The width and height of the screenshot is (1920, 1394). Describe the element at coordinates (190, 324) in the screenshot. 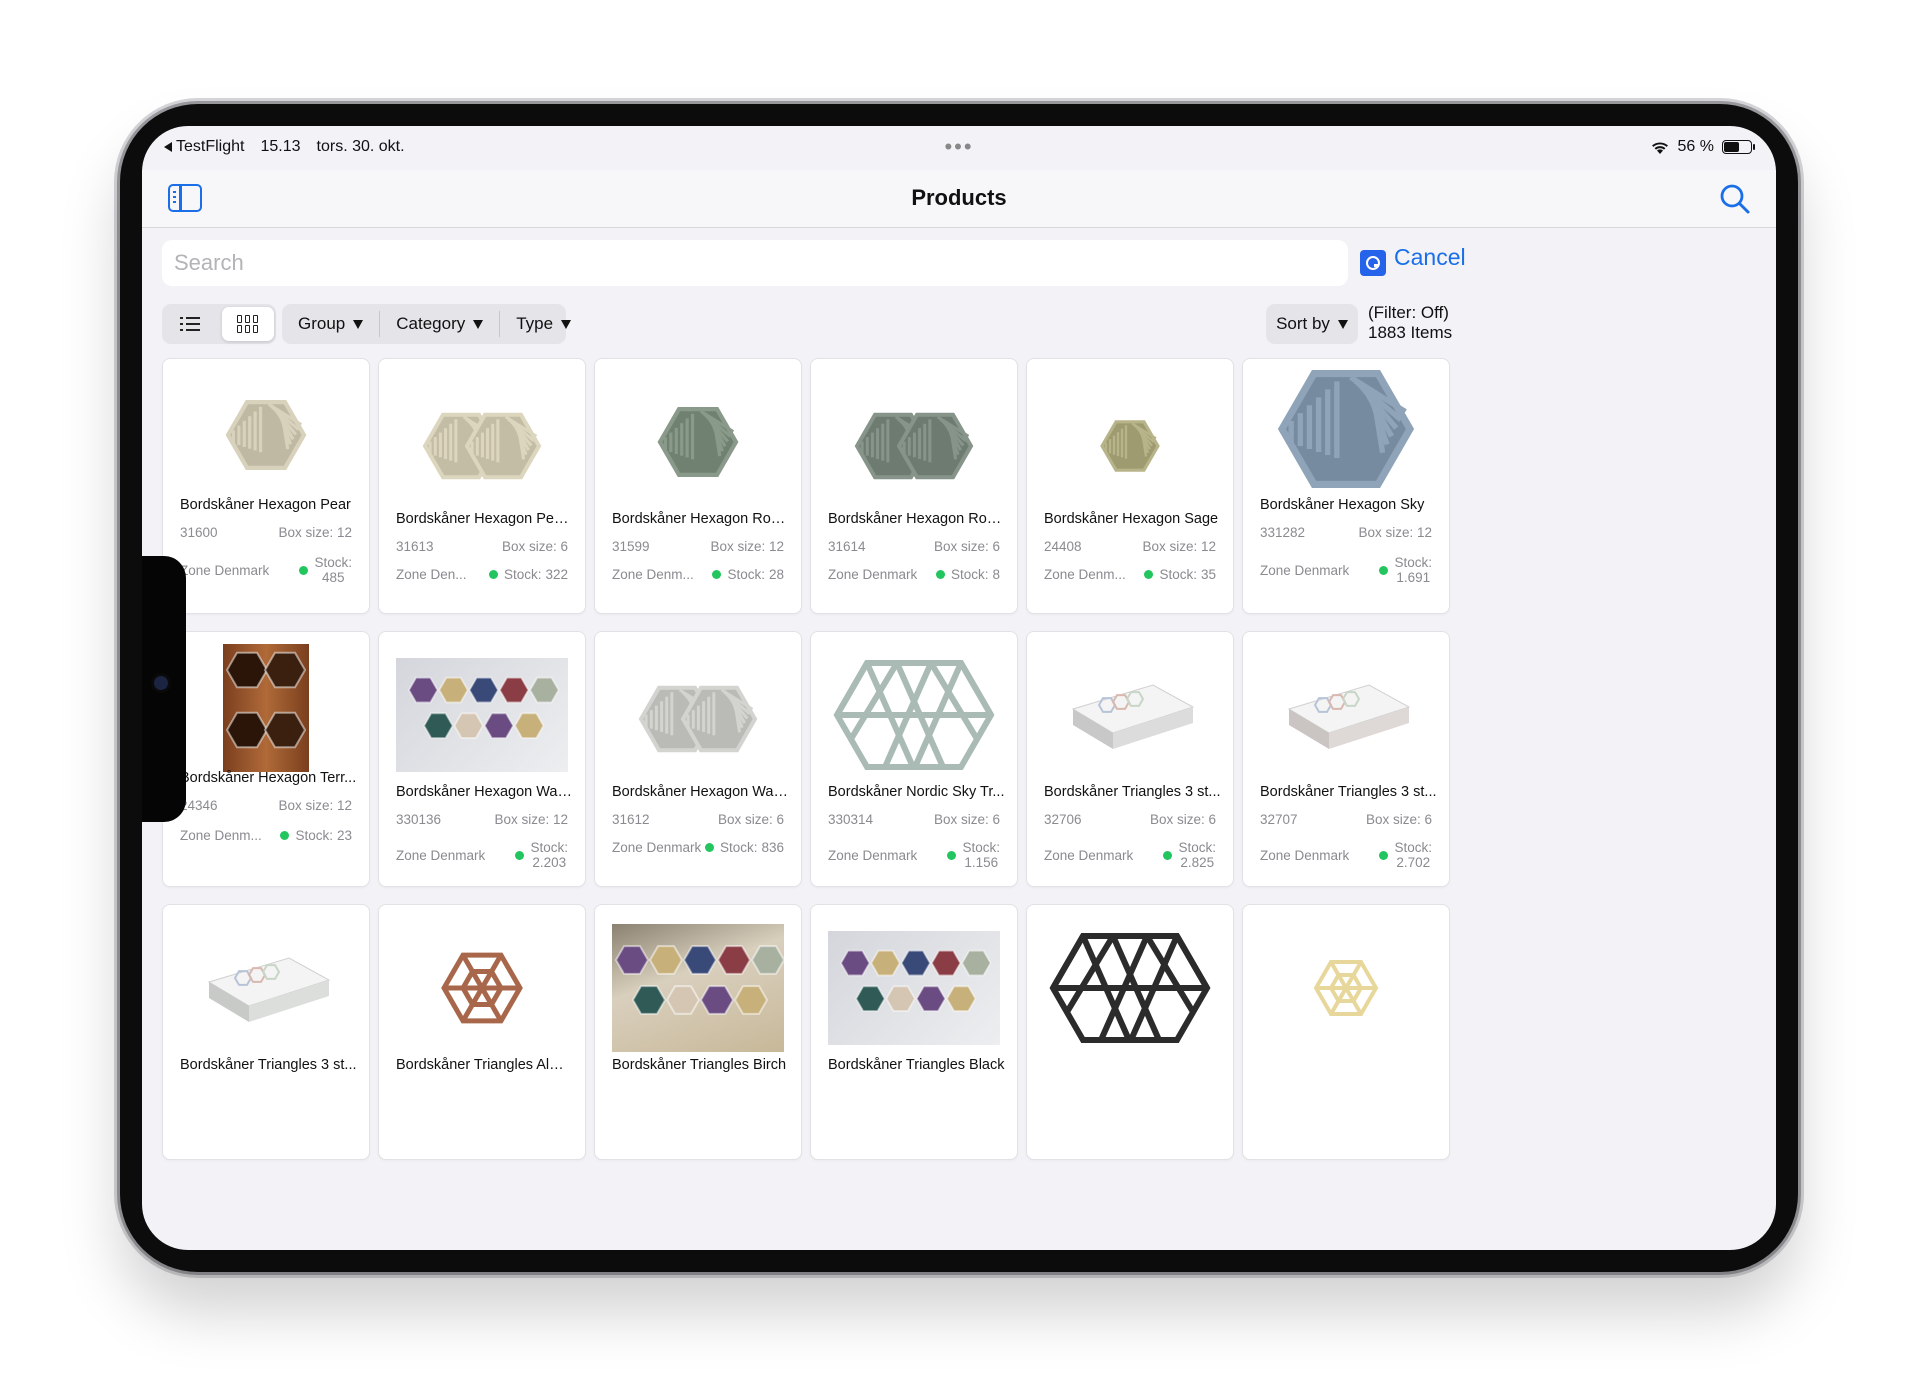

I see `list-view-button` at that location.